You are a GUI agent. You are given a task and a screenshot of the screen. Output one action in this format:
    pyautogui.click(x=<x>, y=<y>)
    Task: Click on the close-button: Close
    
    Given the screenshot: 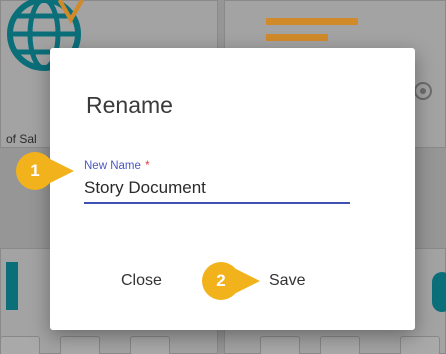 What is the action you would take?
    pyautogui.click(x=141, y=281)
    